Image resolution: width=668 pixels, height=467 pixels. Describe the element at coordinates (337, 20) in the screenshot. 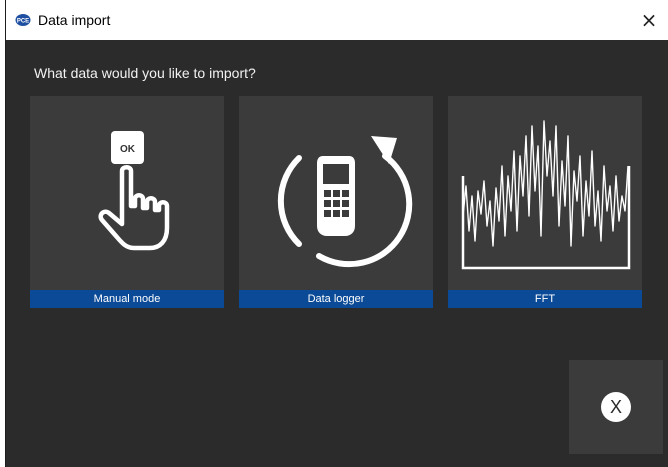

I see `title-bar: PCE Data import ×` at that location.